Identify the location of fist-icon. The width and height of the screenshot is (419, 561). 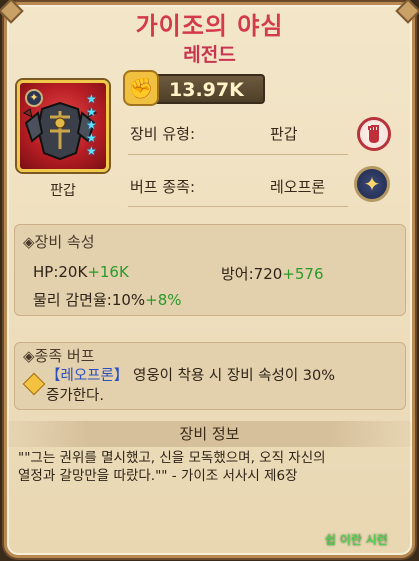
(374, 134).